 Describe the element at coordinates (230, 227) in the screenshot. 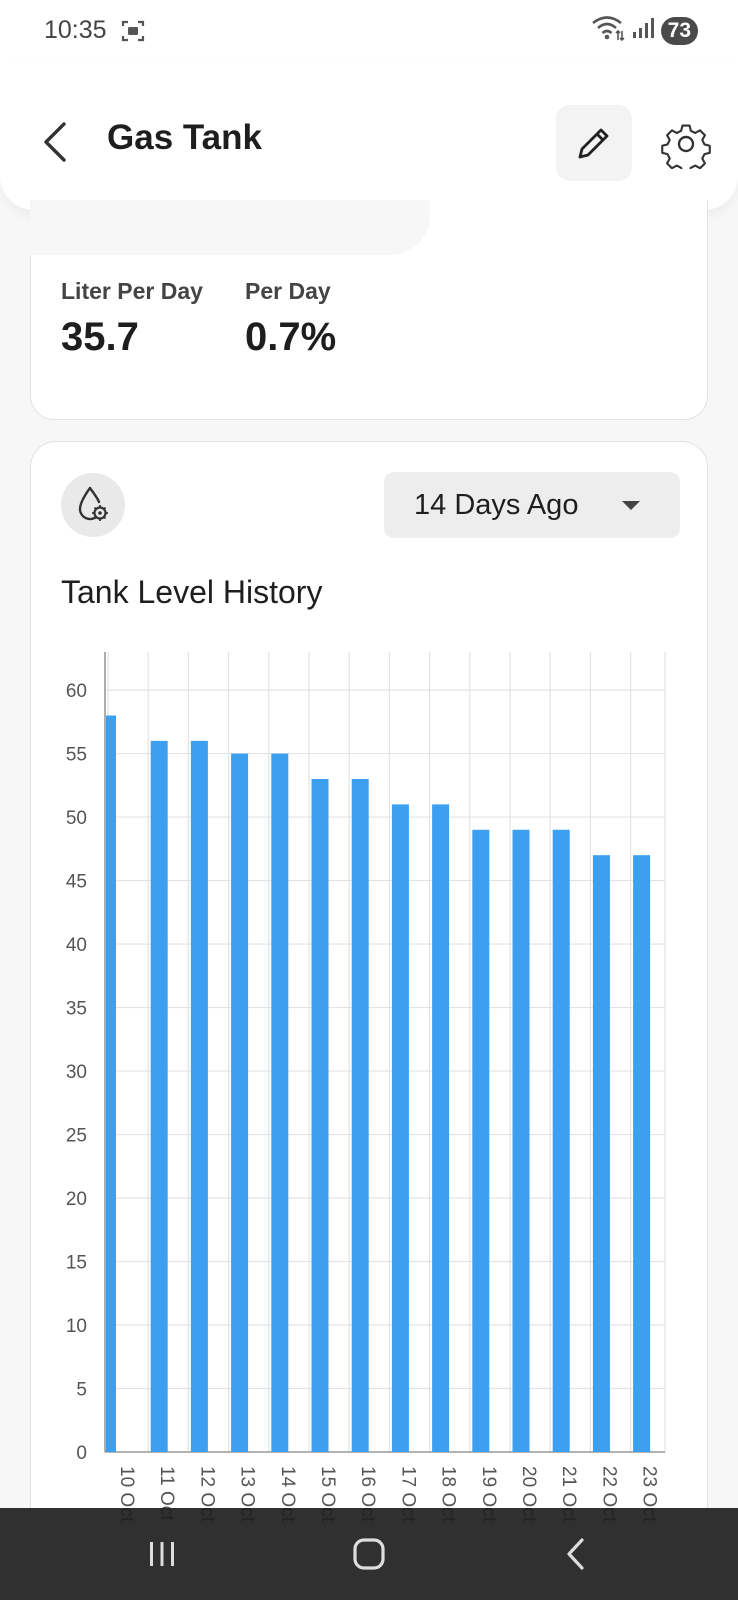

I see `scrolled-card-edge` at that location.